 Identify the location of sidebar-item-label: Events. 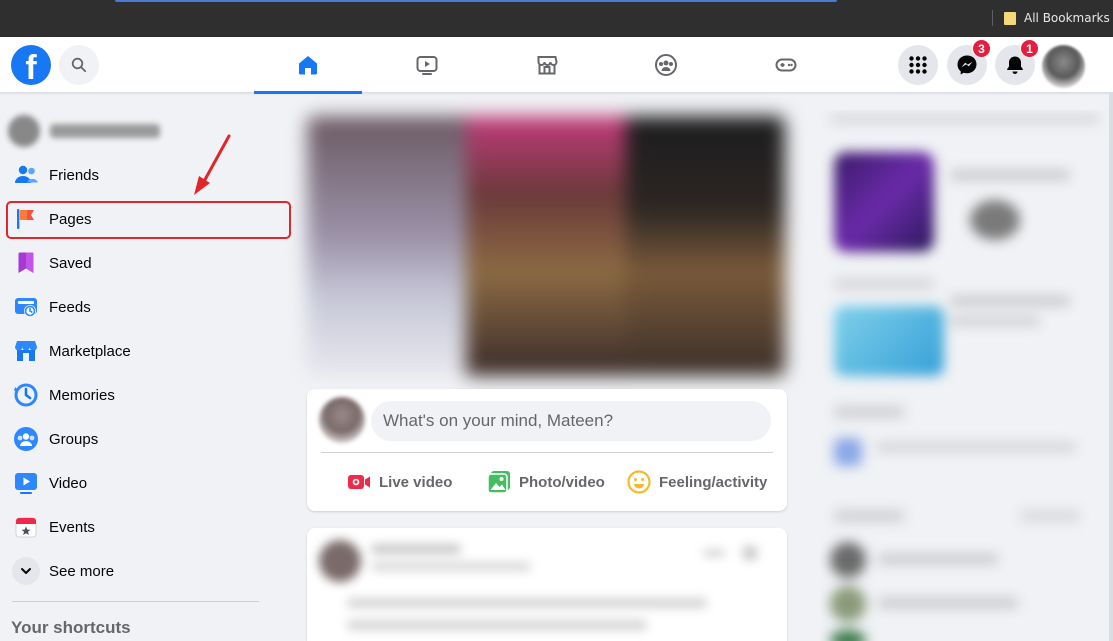
(72, 527).